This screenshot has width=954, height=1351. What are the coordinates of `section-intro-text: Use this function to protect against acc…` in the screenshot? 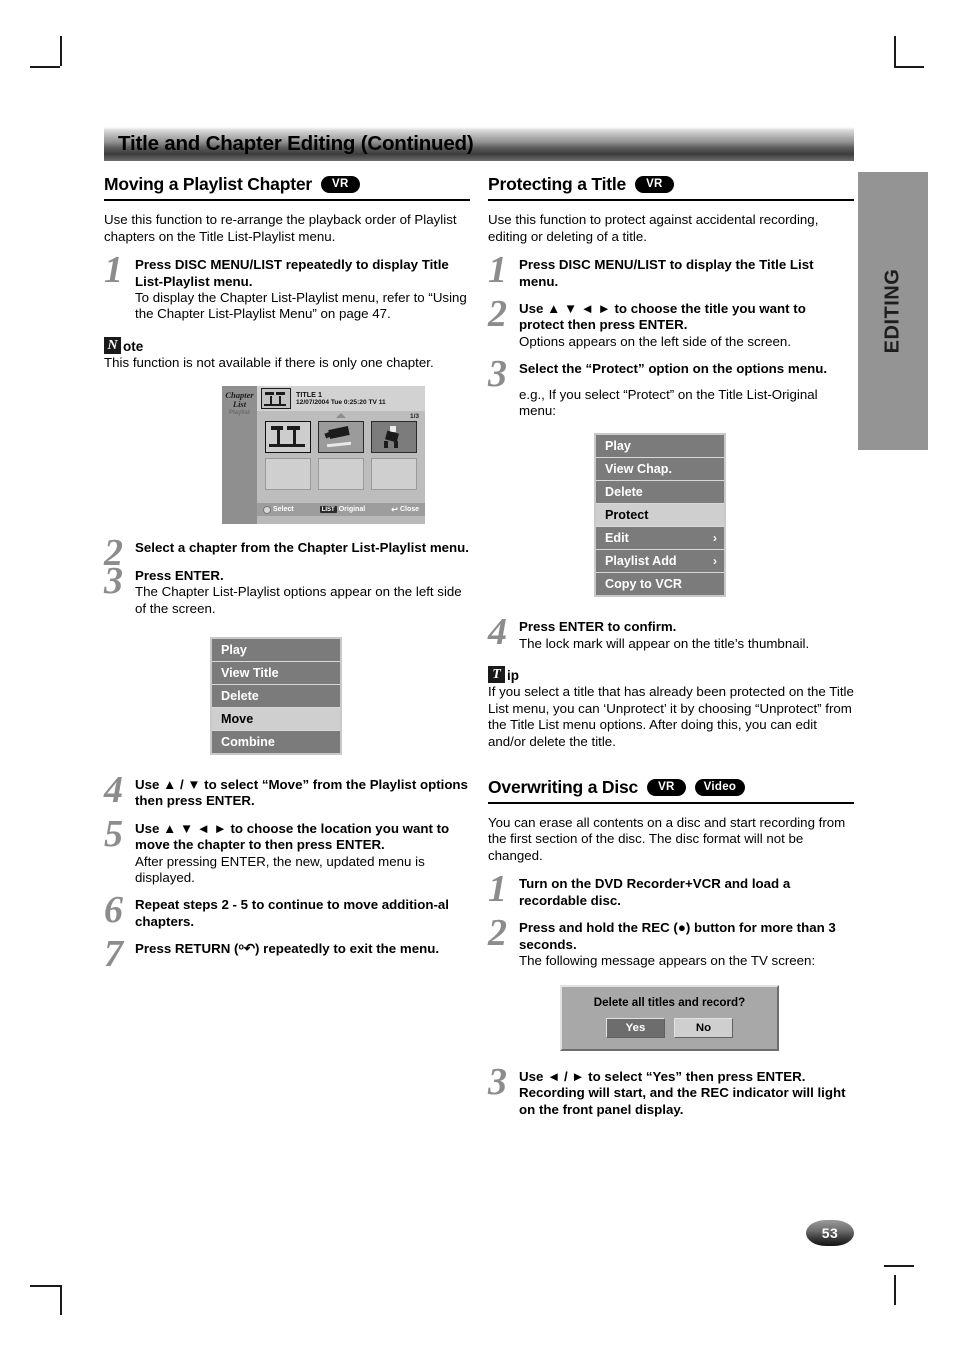 It's located at (653, 228).